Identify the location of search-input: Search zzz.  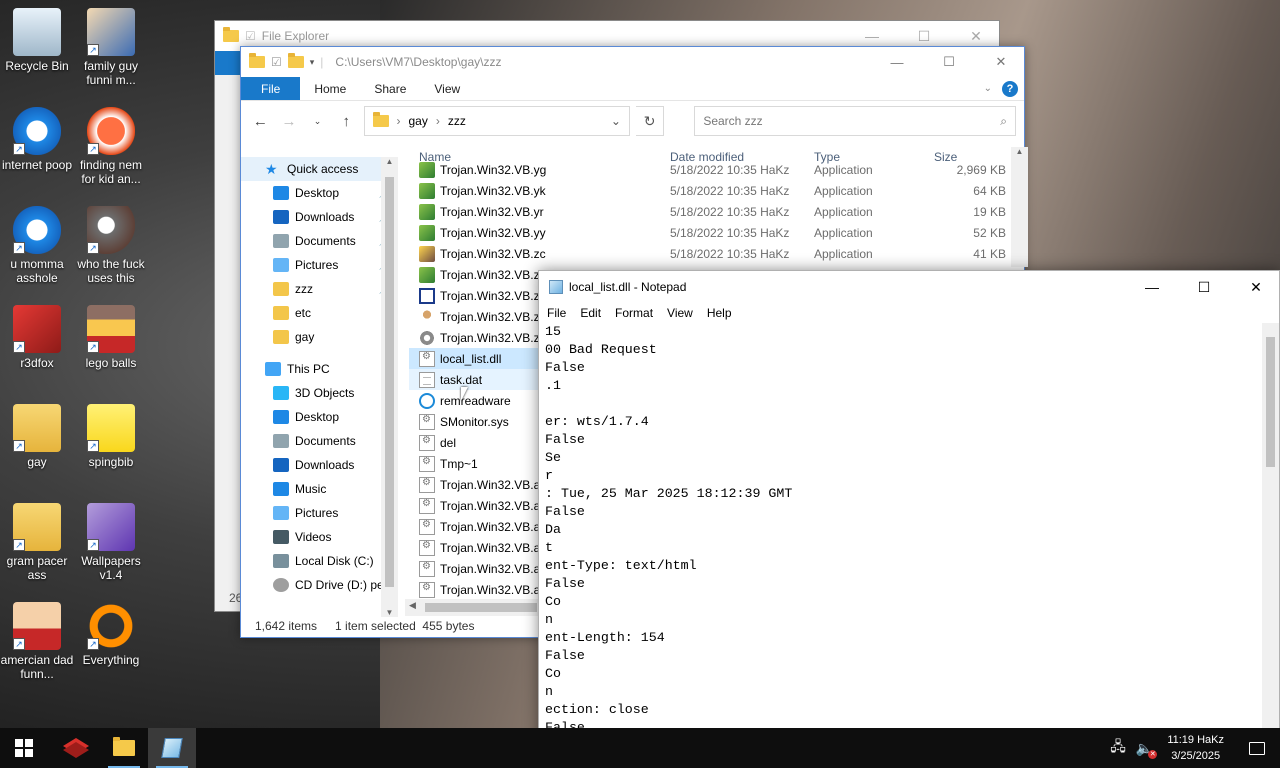
(732, 121).